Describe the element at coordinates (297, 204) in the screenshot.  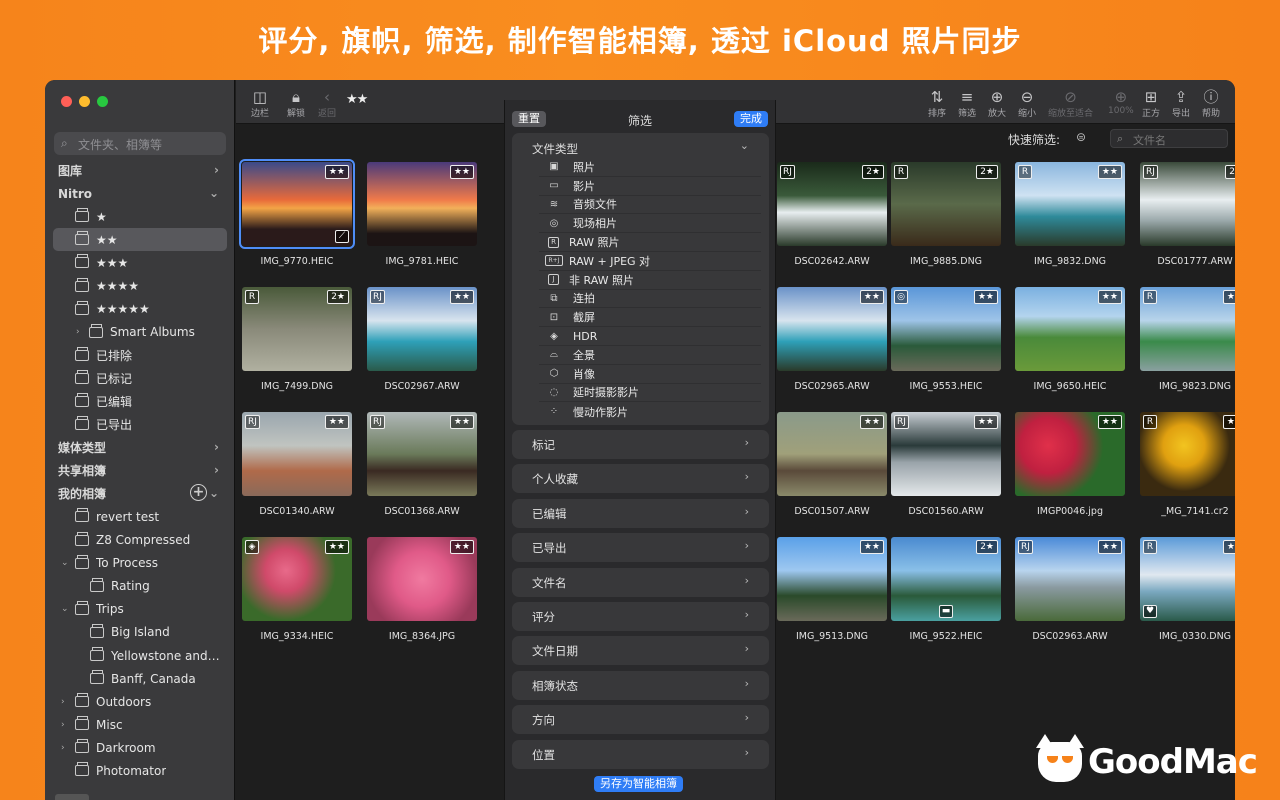
I see `photo-thumbnail: ★★ ⟋` at that location.